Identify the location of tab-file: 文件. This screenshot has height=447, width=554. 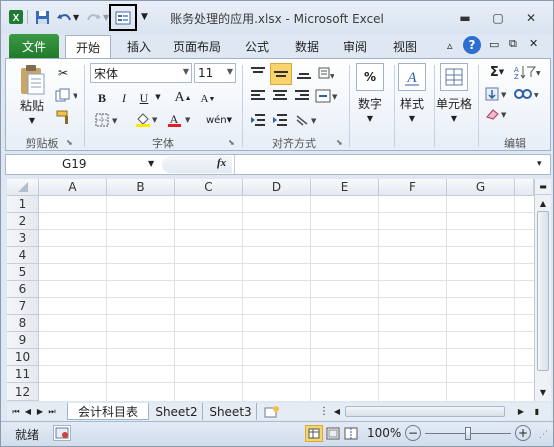
(34, 46).